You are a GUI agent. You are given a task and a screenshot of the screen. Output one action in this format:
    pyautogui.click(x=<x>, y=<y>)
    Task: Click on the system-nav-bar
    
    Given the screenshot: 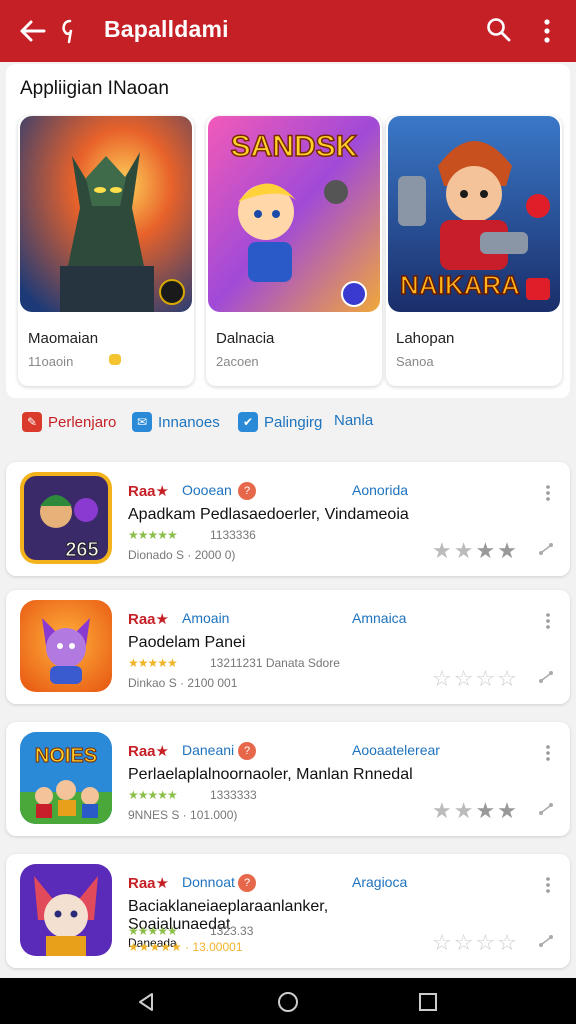 What is the action you would take?
    pyautogui.click(x=288, y=1001)
    